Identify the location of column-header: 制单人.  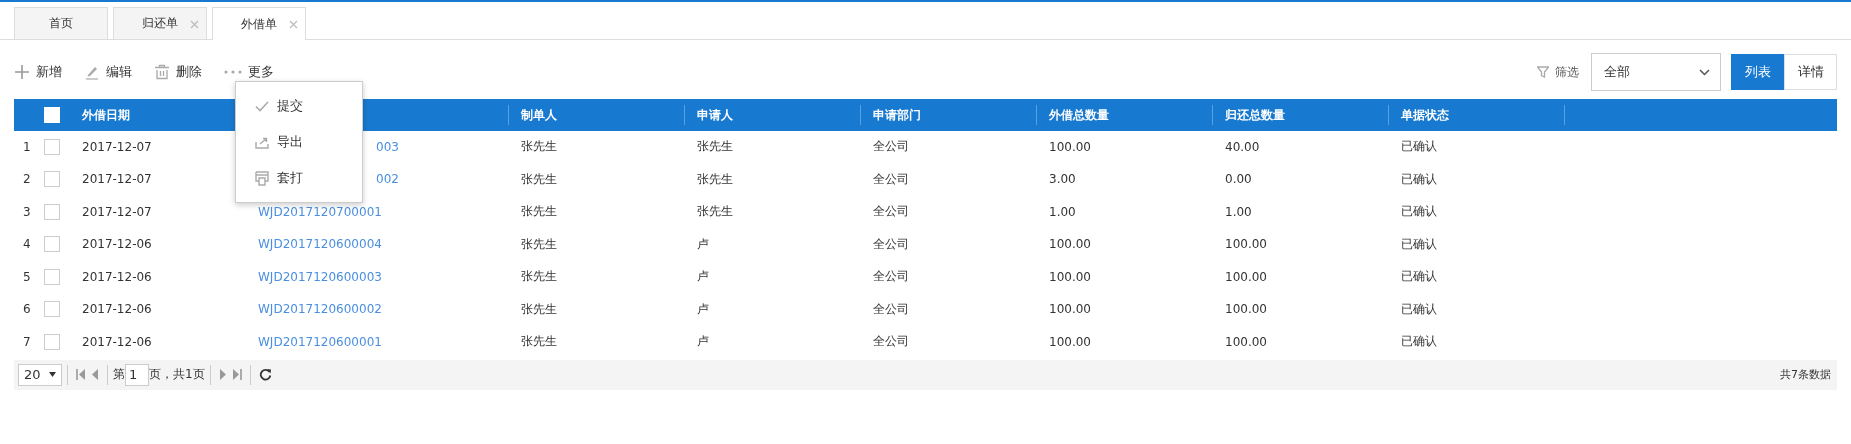
(539, 115).